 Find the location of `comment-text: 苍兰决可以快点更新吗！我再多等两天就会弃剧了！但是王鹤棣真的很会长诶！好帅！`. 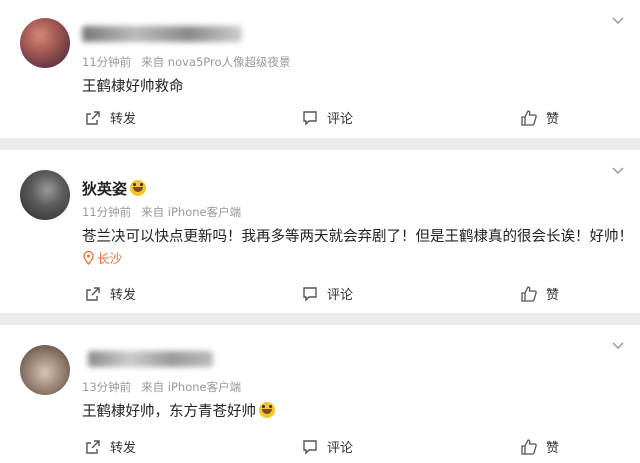

comment-text: 苍兰决可以快点更新吗！我再多等两天就会弃剧了！但是王鹤棣真的很会长诶！好帅！ is located at coordinates (357, 237).